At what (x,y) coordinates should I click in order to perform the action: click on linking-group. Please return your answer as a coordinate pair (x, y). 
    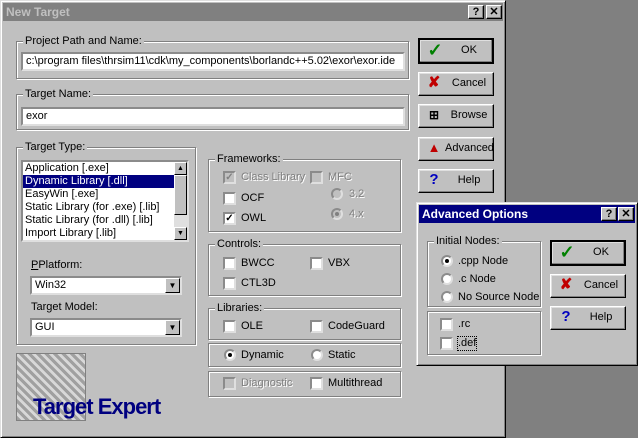
    Looking at the image, I should click on (304, 355).